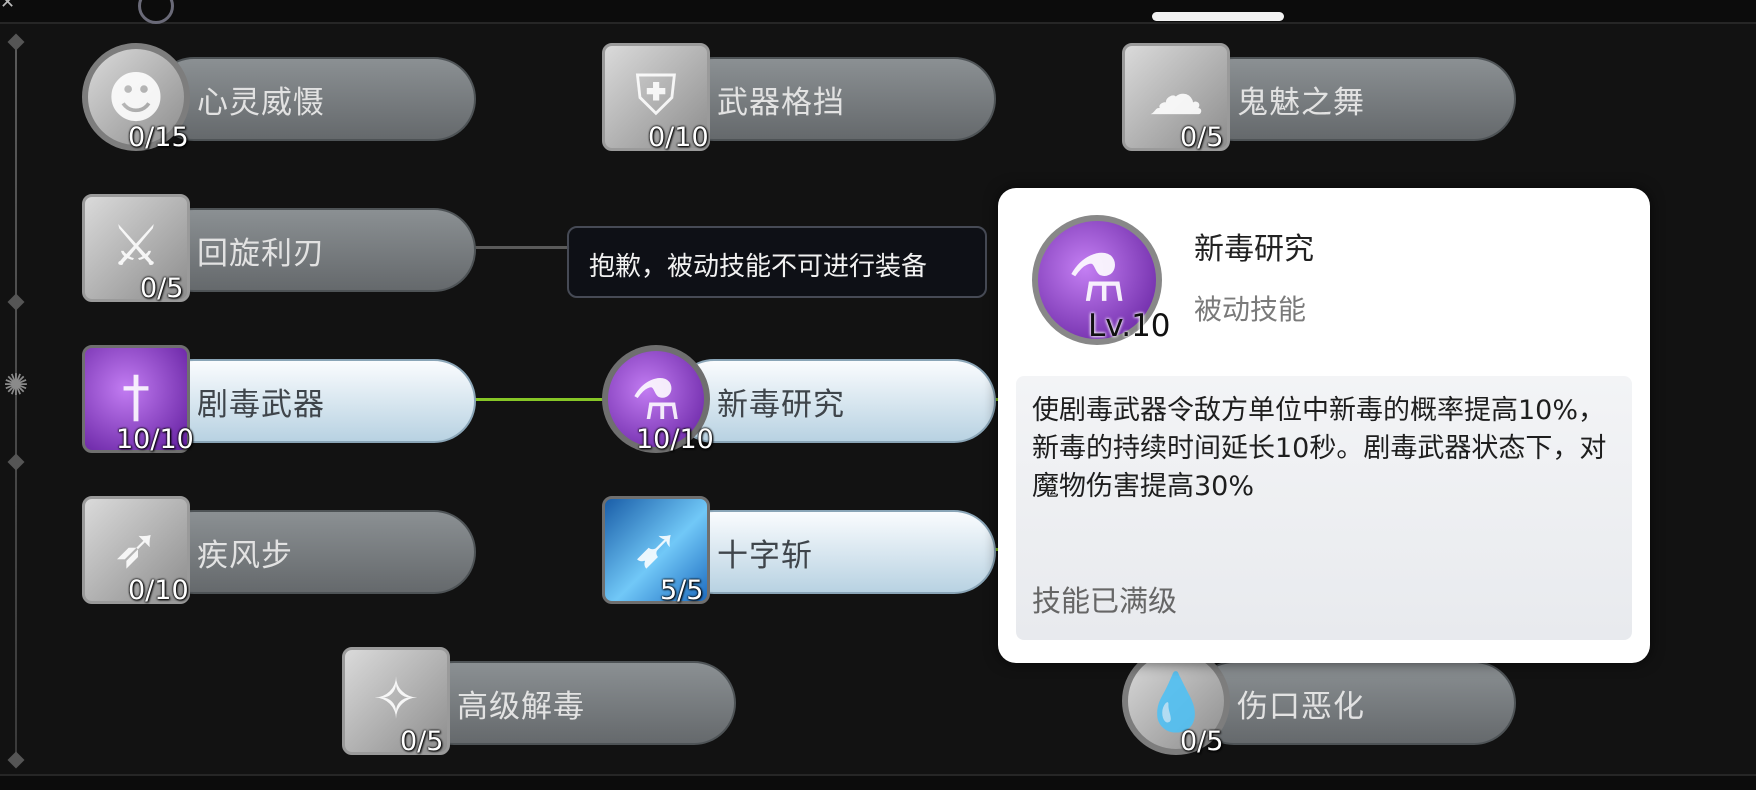  What do you see at coordinates (682, 590) in the screenshot?
I see `skill-level: 5/5` at bounding box center [682, 590].